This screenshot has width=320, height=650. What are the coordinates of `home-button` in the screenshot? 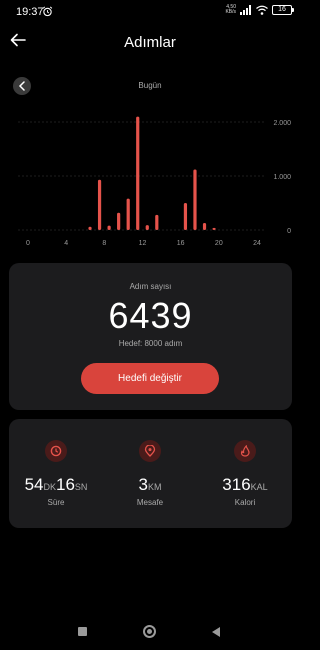 It's located at (149, 631).